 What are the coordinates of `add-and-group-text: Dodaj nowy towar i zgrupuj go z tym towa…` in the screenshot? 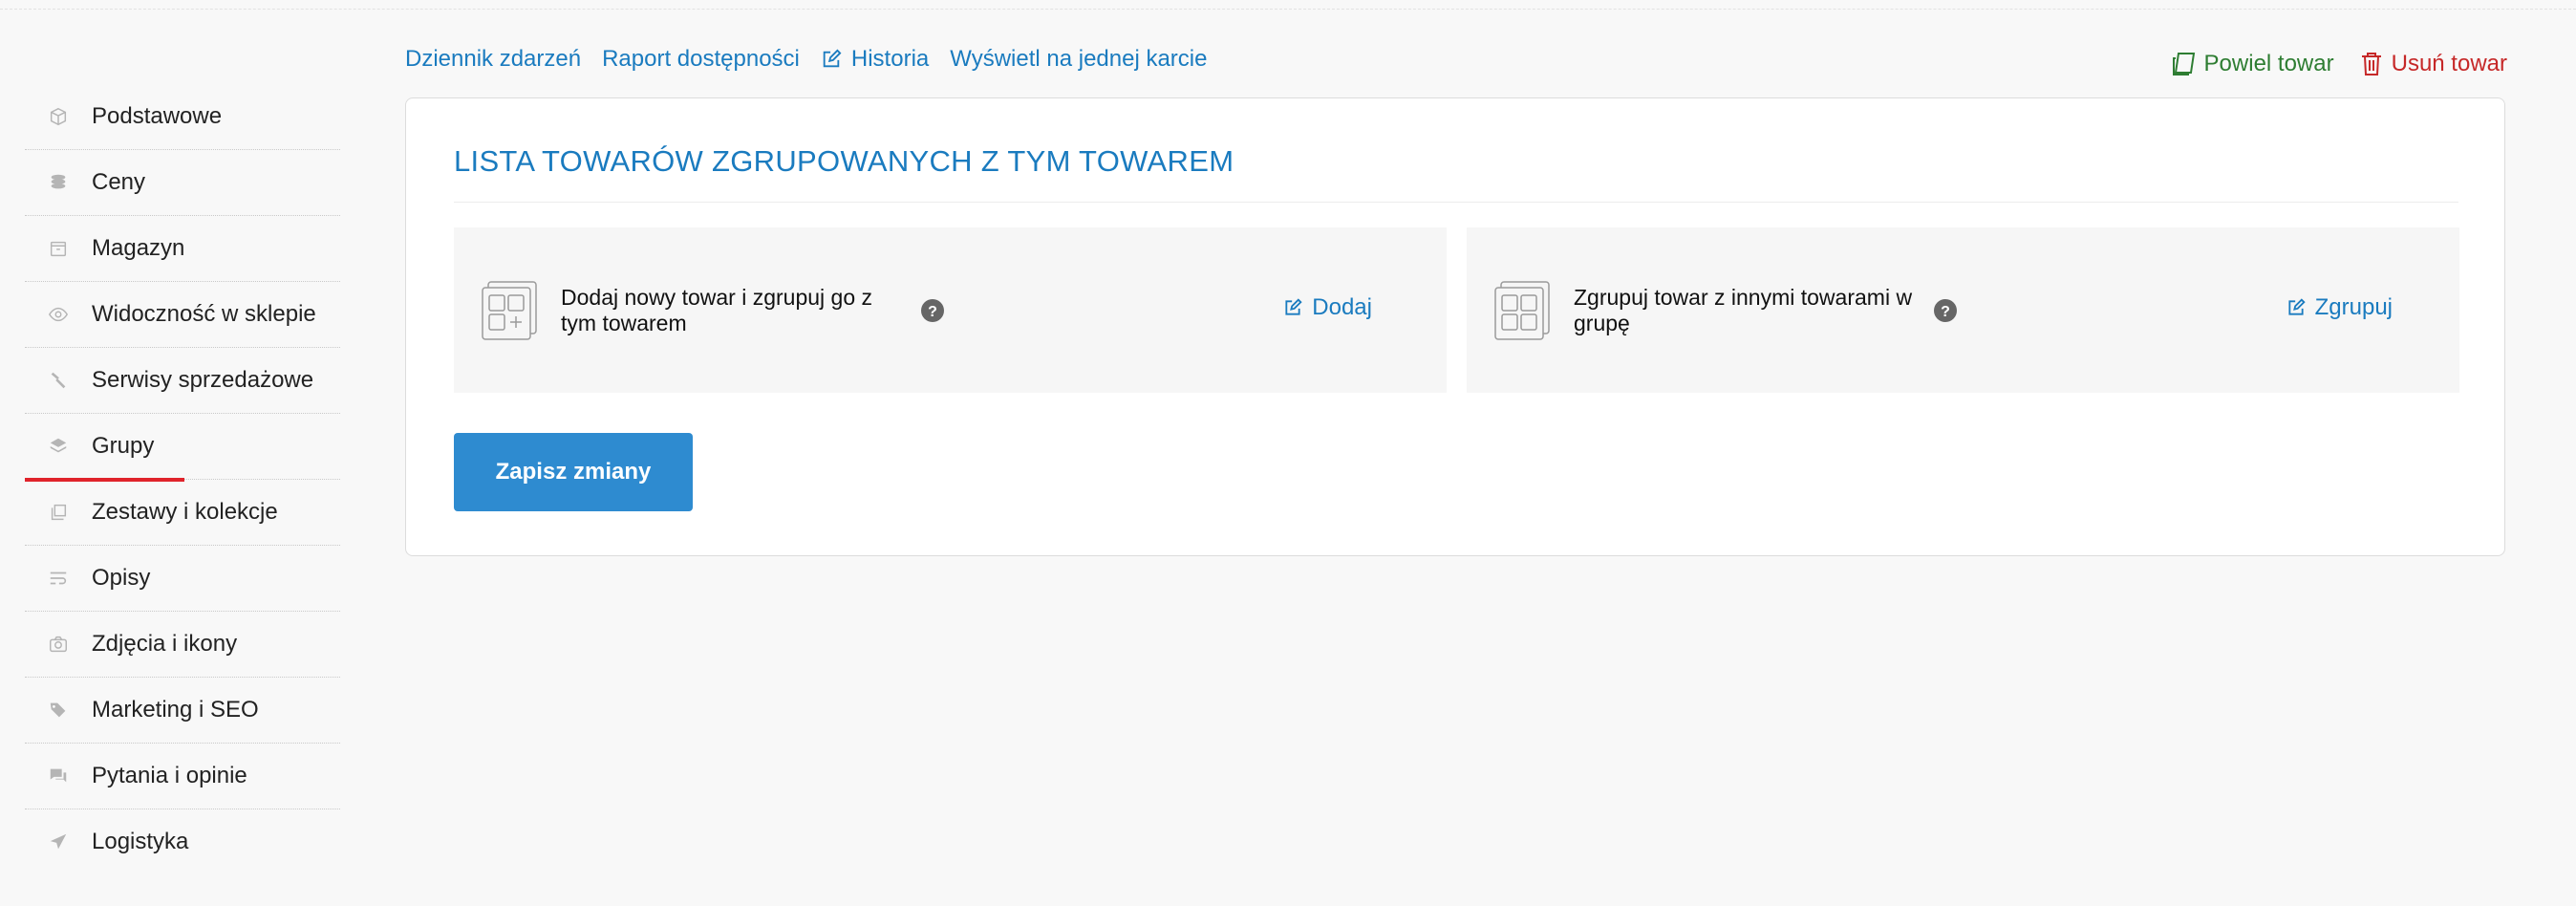 It's located at (716, 309).